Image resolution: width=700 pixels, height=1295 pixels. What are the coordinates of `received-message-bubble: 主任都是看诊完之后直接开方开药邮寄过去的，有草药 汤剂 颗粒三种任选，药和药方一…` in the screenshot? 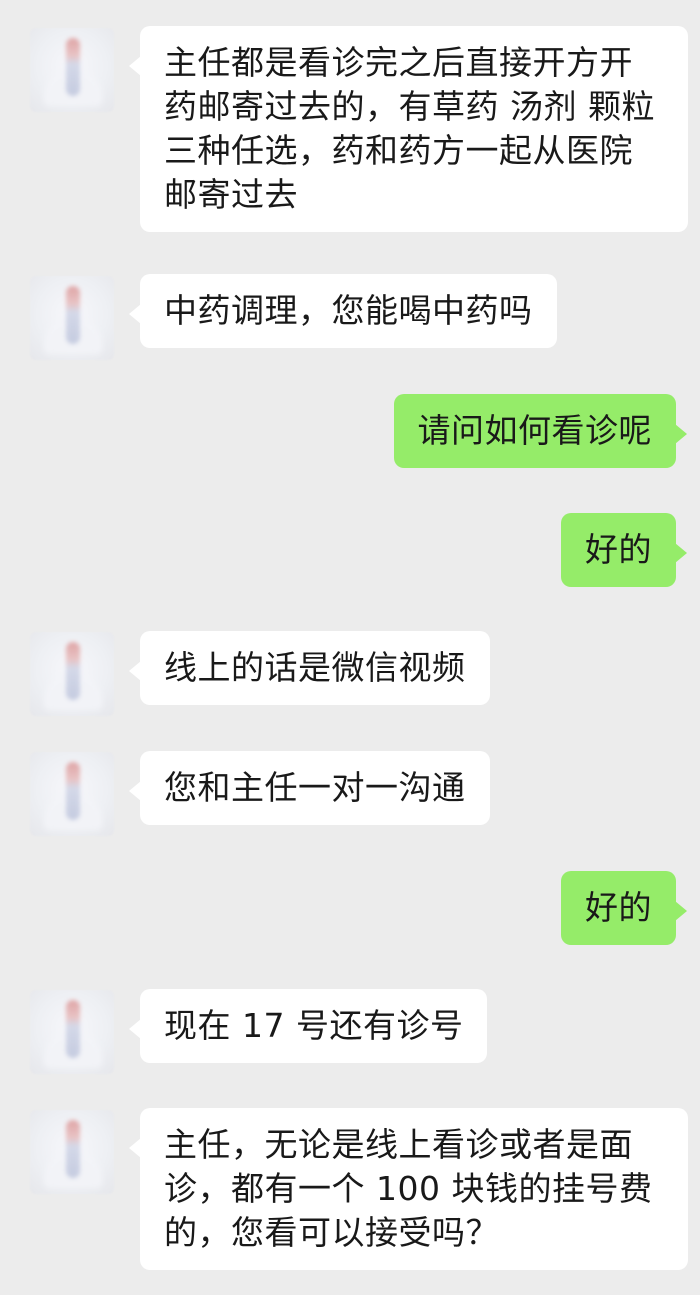 It's located at (408, 129).